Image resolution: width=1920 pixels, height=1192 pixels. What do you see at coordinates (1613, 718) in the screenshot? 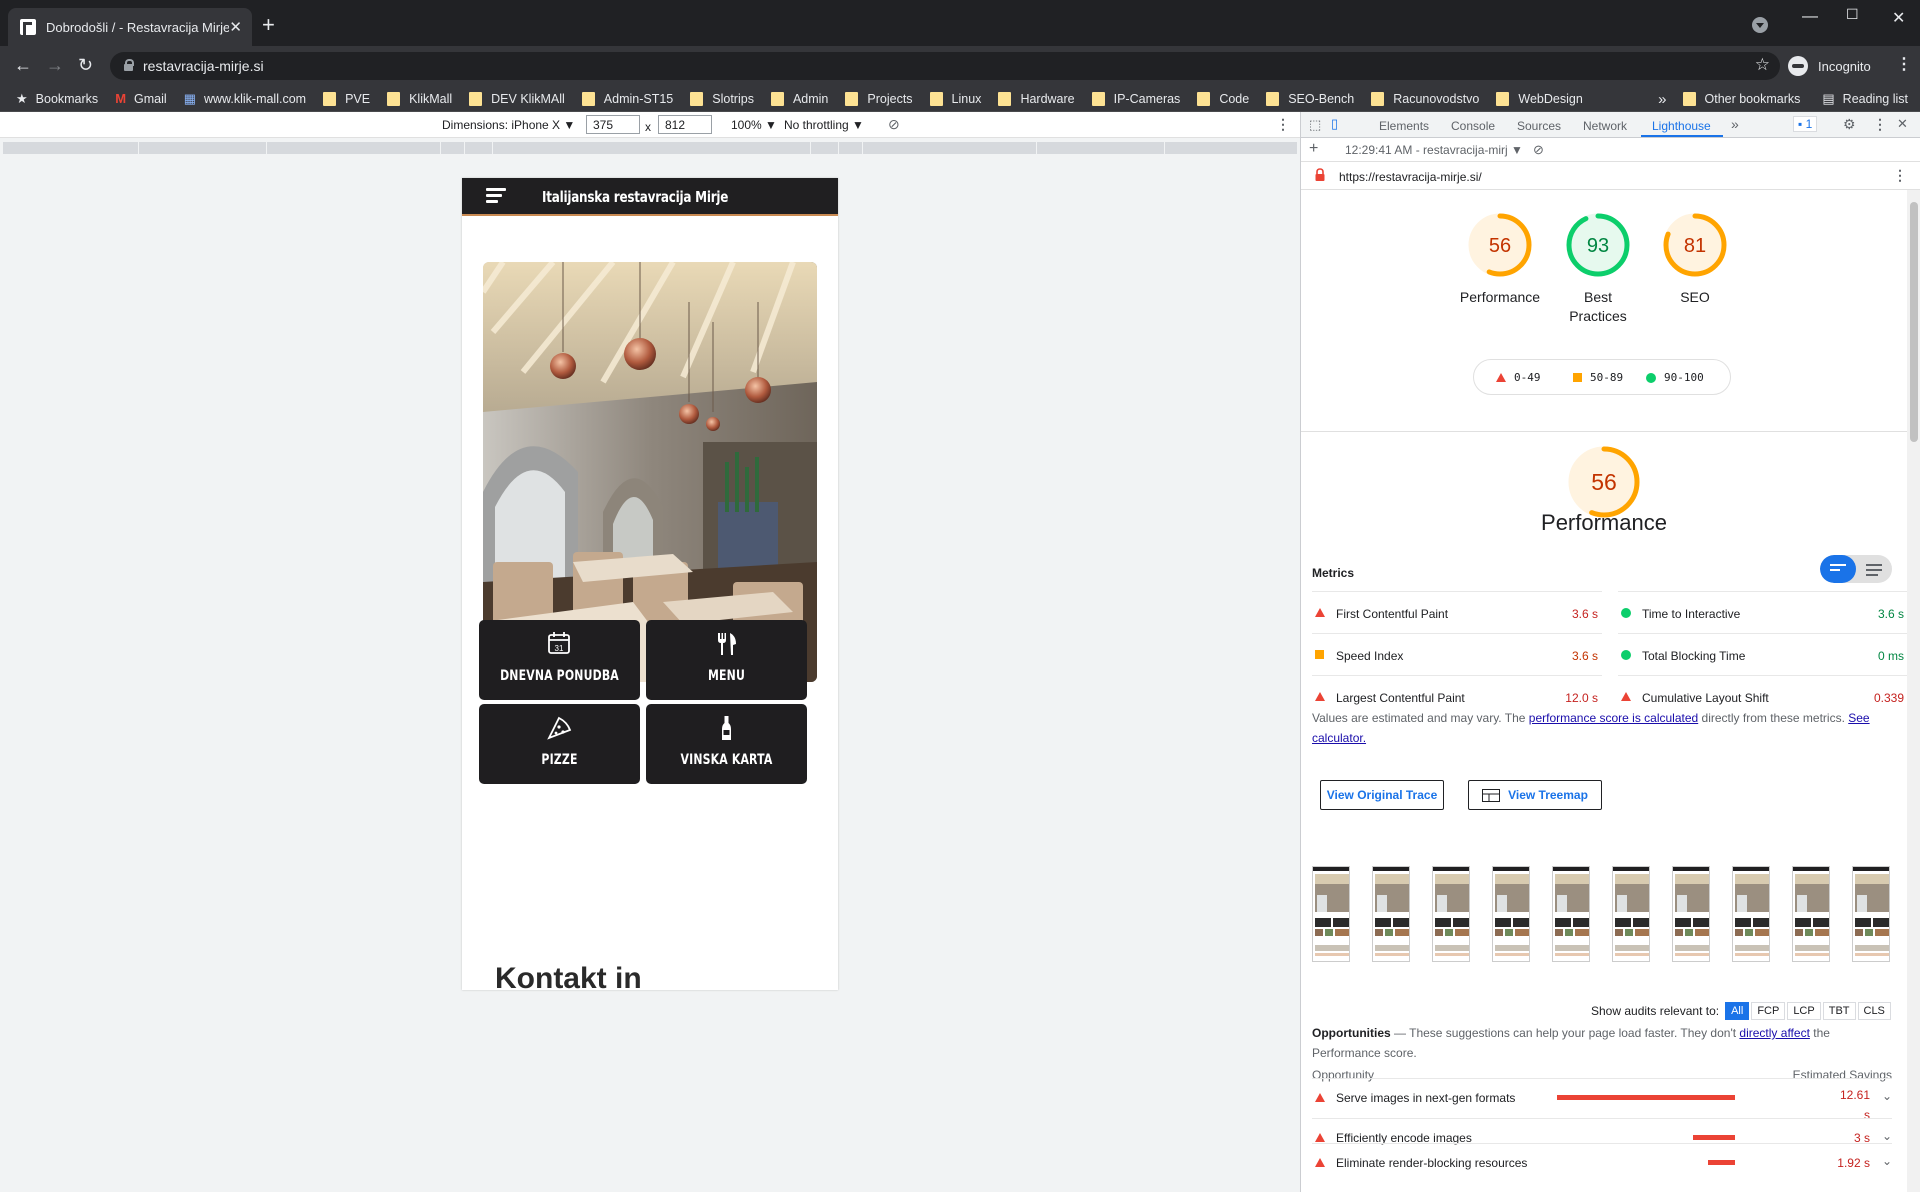
I see `score-calculated-link: performance score is calculated` at bounding box center [1613, 718].